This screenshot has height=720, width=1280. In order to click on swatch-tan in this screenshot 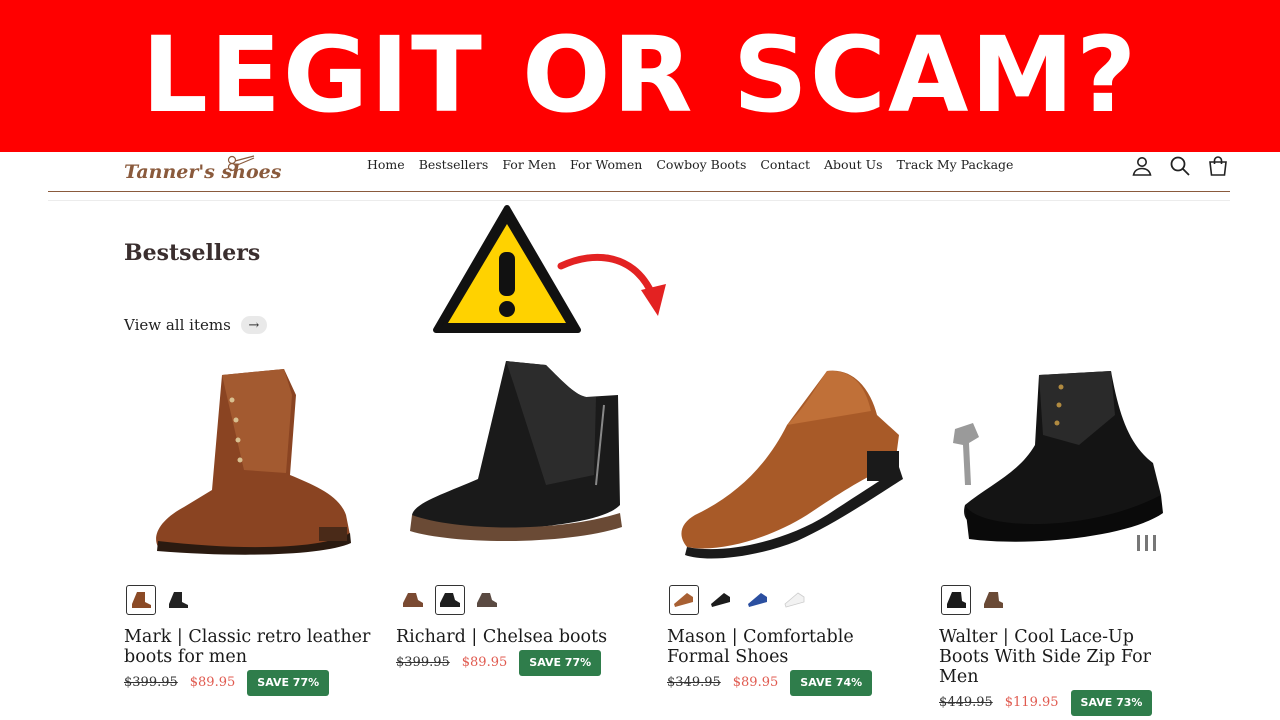, I will do `click(684, 600)`.